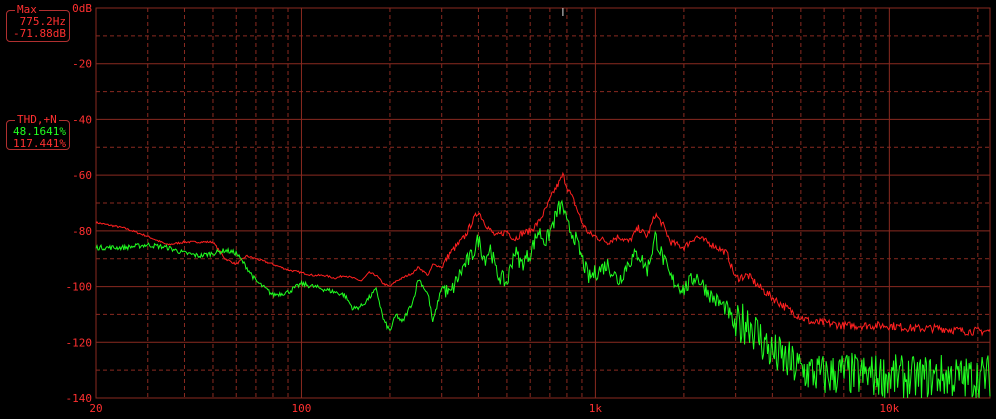 The width and height of the screenshot is (996, 419). Describe the element at coordinates (39, 143) in the screenshot. I see `thd-readout-value2: 117.441%` at that location.